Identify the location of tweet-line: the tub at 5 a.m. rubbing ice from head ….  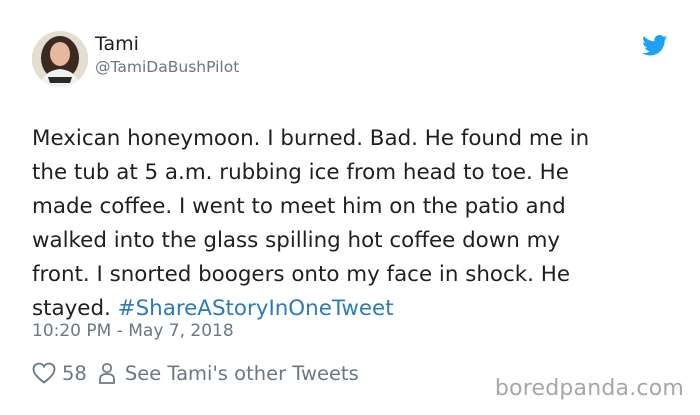
(300, 172).